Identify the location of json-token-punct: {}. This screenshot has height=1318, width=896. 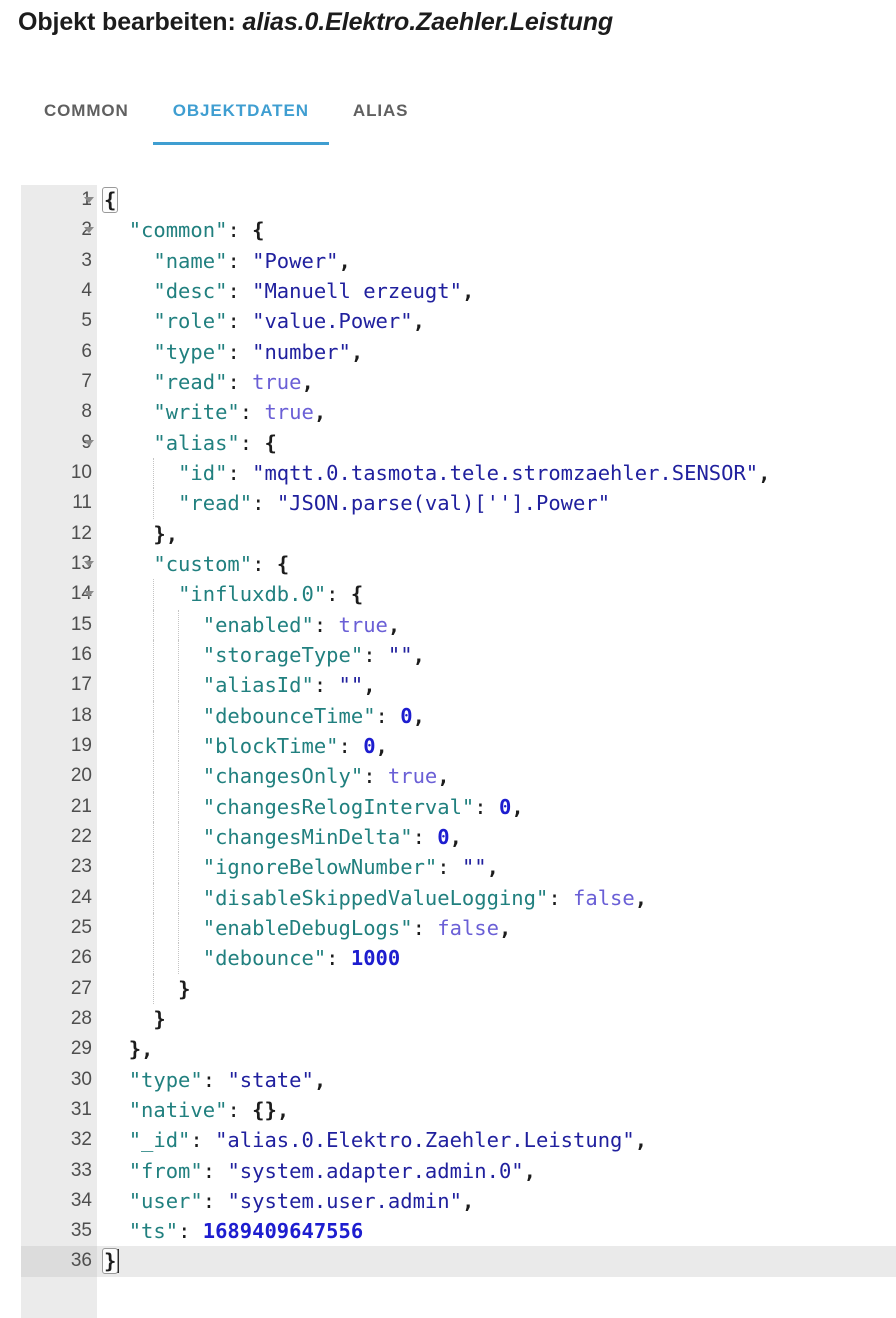
(264, 1109).